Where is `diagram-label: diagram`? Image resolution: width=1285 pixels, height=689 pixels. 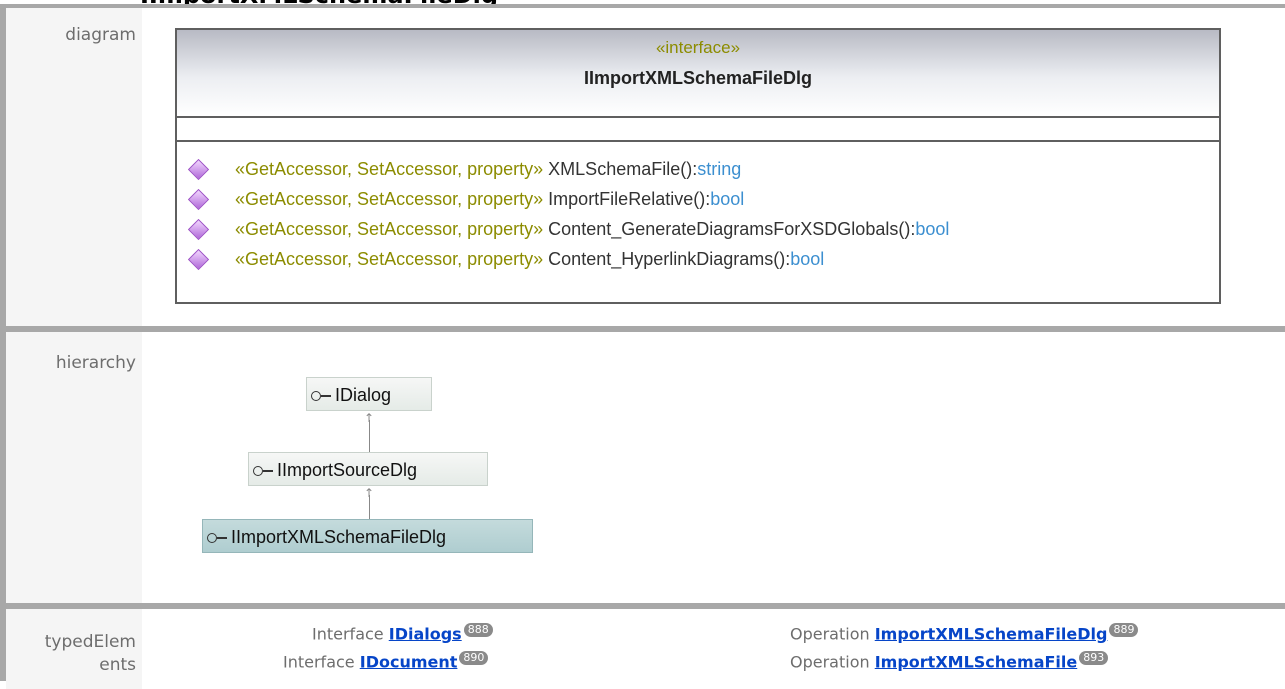
diagram-label: diagram is located at coordinates (100, 35).